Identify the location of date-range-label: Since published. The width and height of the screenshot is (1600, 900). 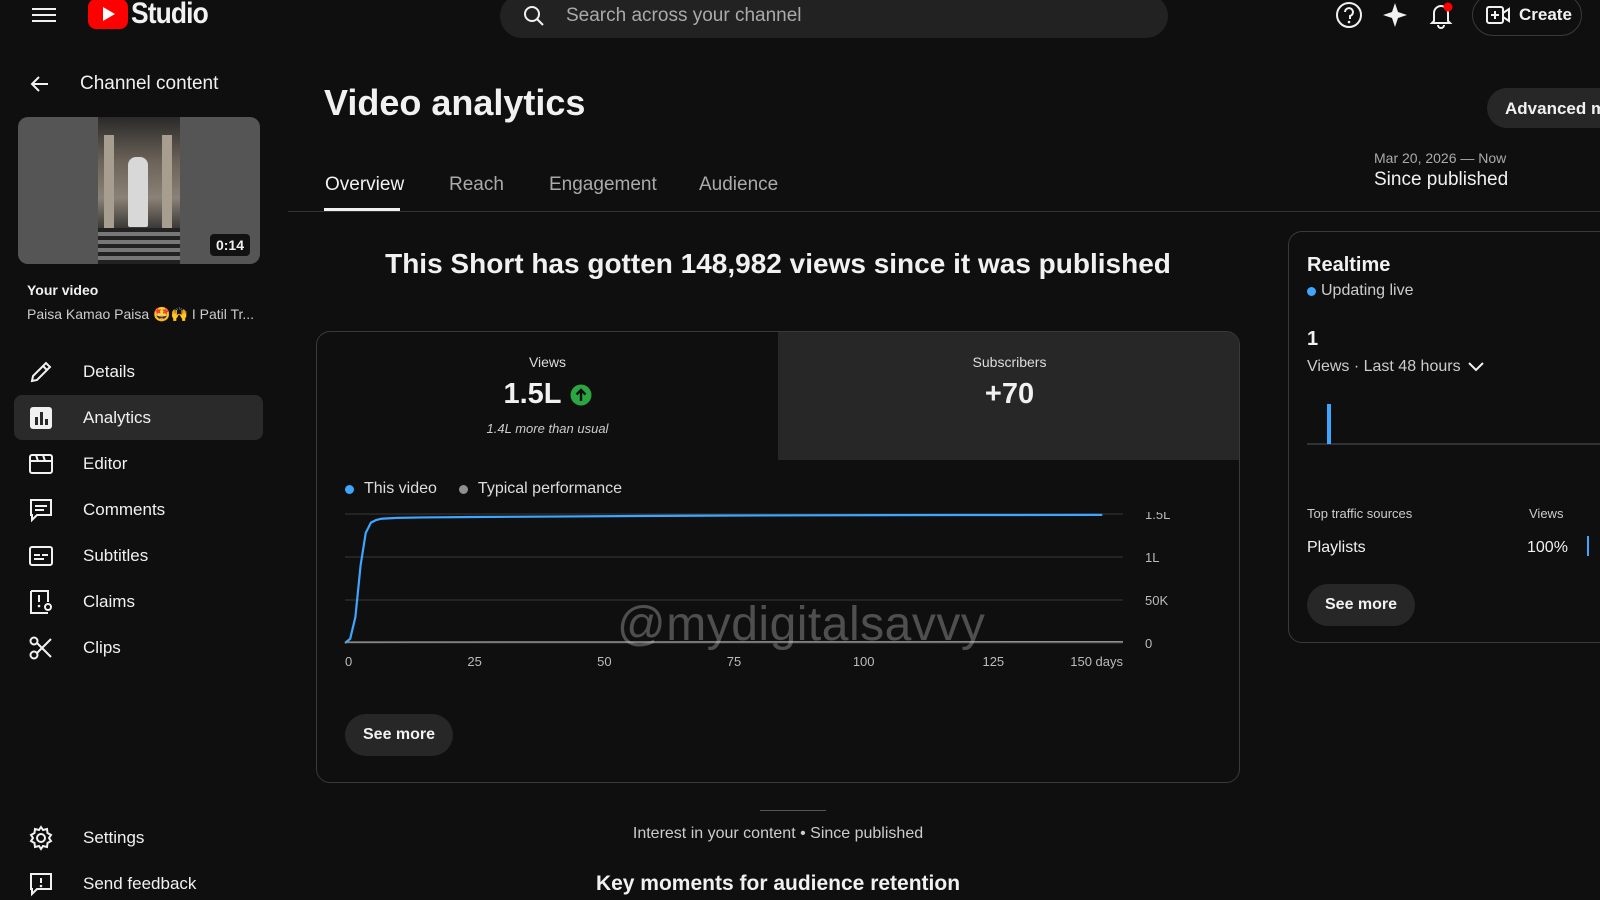
(1441, 180).